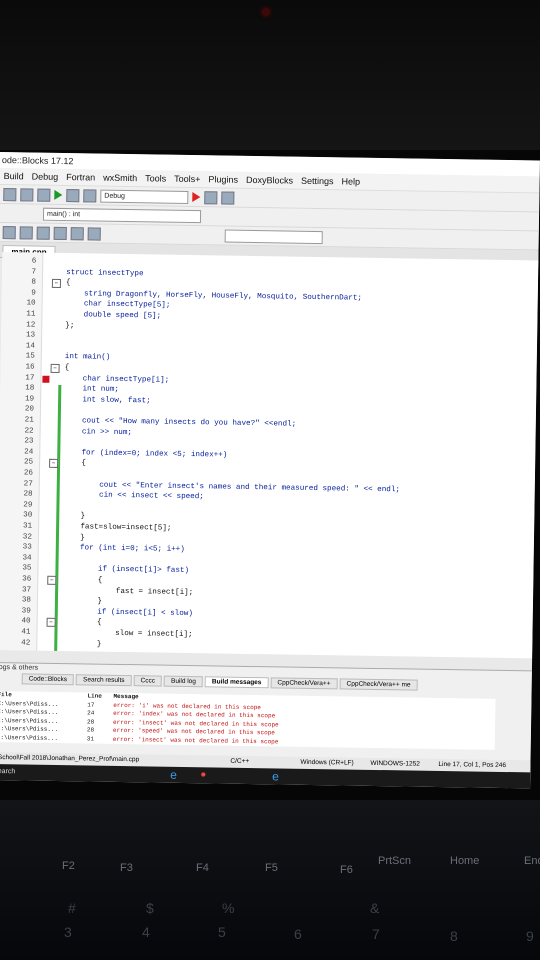 The width and height of the screenshot is (540, 960). What do you see at coordinates (148, 681) in the screenshot?
I see `tab-cccc: Cccc` at bounding box center [148, 681].